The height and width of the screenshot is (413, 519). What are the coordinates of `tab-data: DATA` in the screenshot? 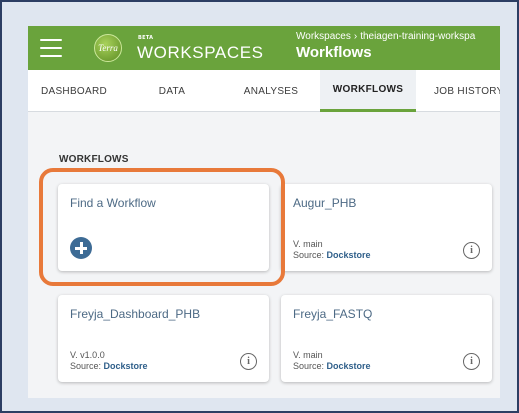 It's located at (172, 91).